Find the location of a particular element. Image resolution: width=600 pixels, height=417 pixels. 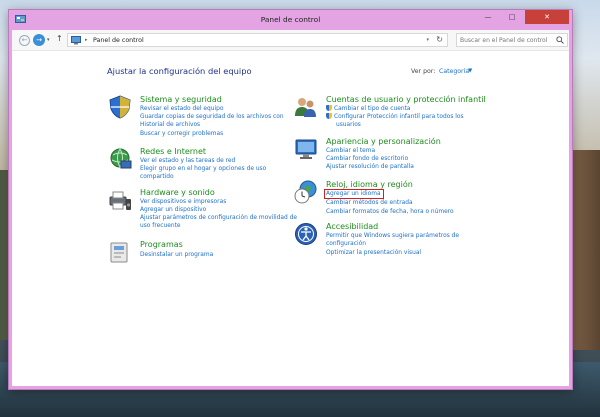

category-title: Accesibilidad is located at coordinates (352, 226).